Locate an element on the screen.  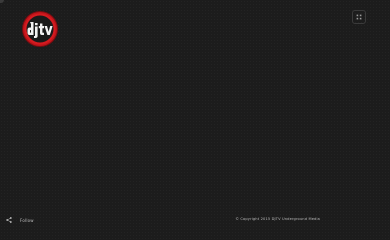
menu-button is located at coordinates (359, 17).